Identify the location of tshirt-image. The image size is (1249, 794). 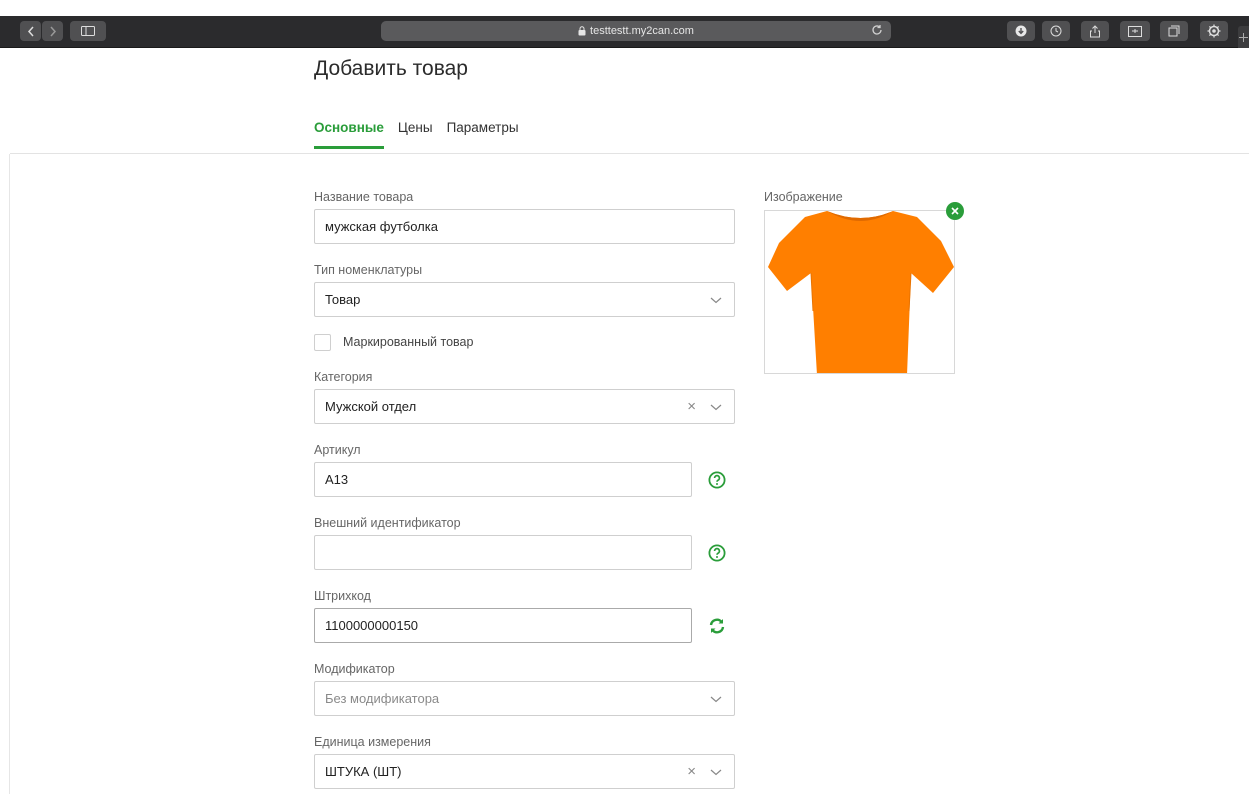
(861, 292).